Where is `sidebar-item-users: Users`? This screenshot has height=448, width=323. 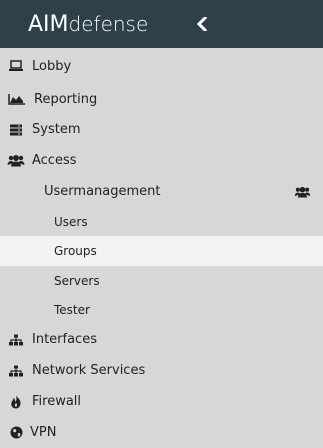
sidebar-item-users: Users is located at coordinates (161, 221).